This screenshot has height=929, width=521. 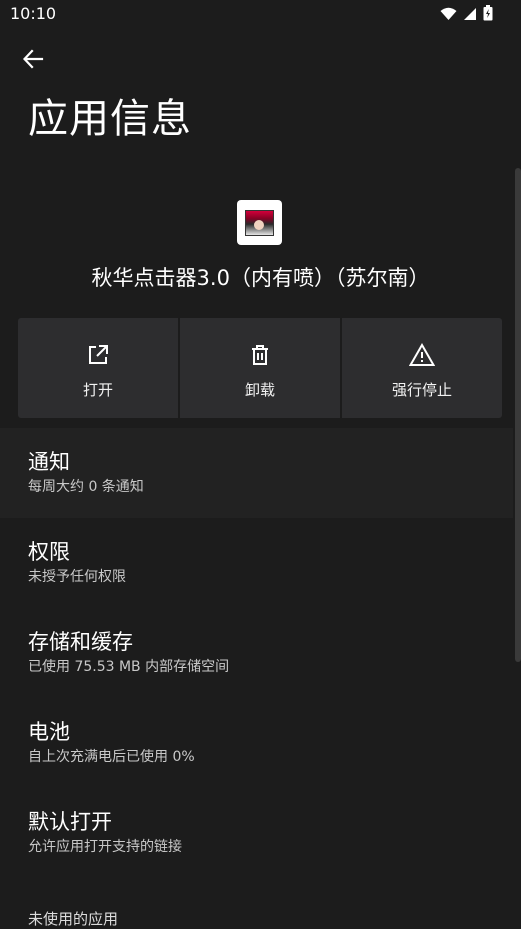 What do you see at coordinates (77, 577) in the screenshot?
I see `item-subtitle: 未授予任何权限` at bounding box center [77, 577].